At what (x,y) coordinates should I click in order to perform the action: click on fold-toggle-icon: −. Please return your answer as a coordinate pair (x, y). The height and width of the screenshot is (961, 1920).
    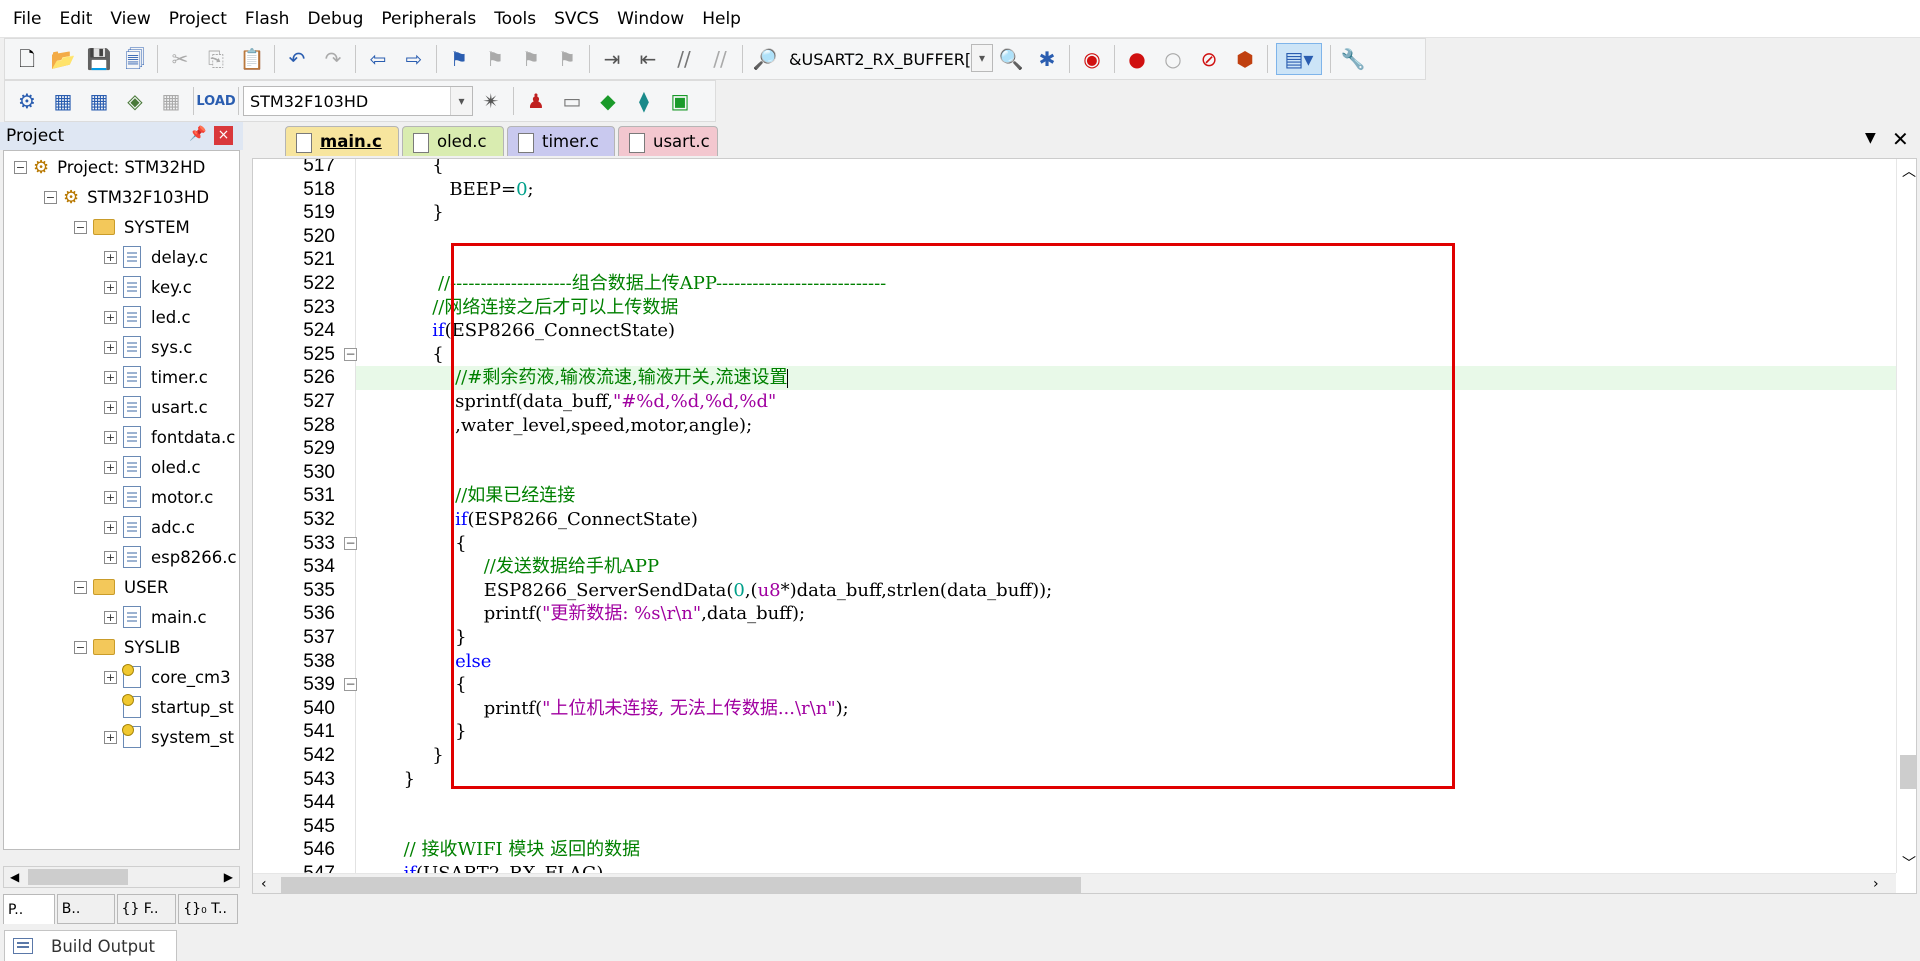
    Looking at the image, I should click on (350, 685).